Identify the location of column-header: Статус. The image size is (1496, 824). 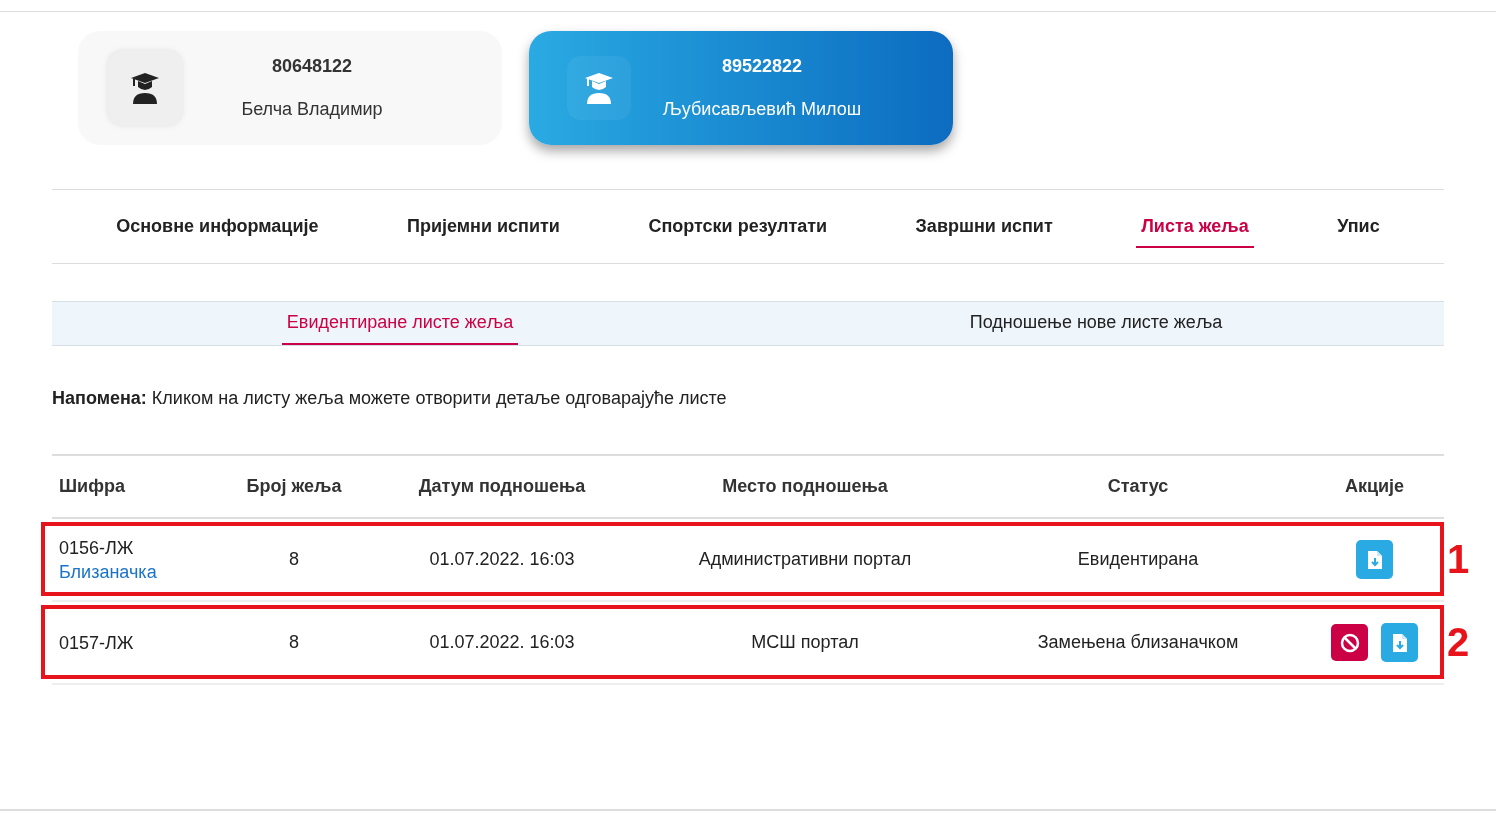
(1138, 486).